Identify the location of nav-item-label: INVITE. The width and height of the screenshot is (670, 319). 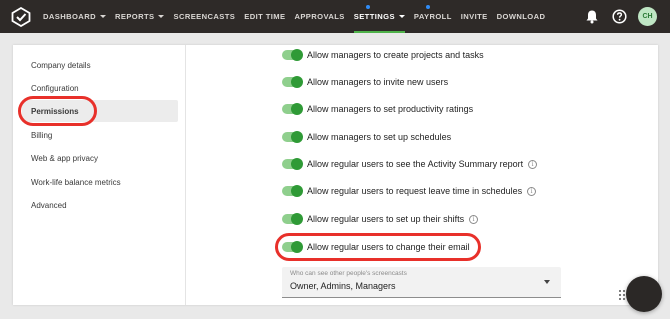
(474, 16).